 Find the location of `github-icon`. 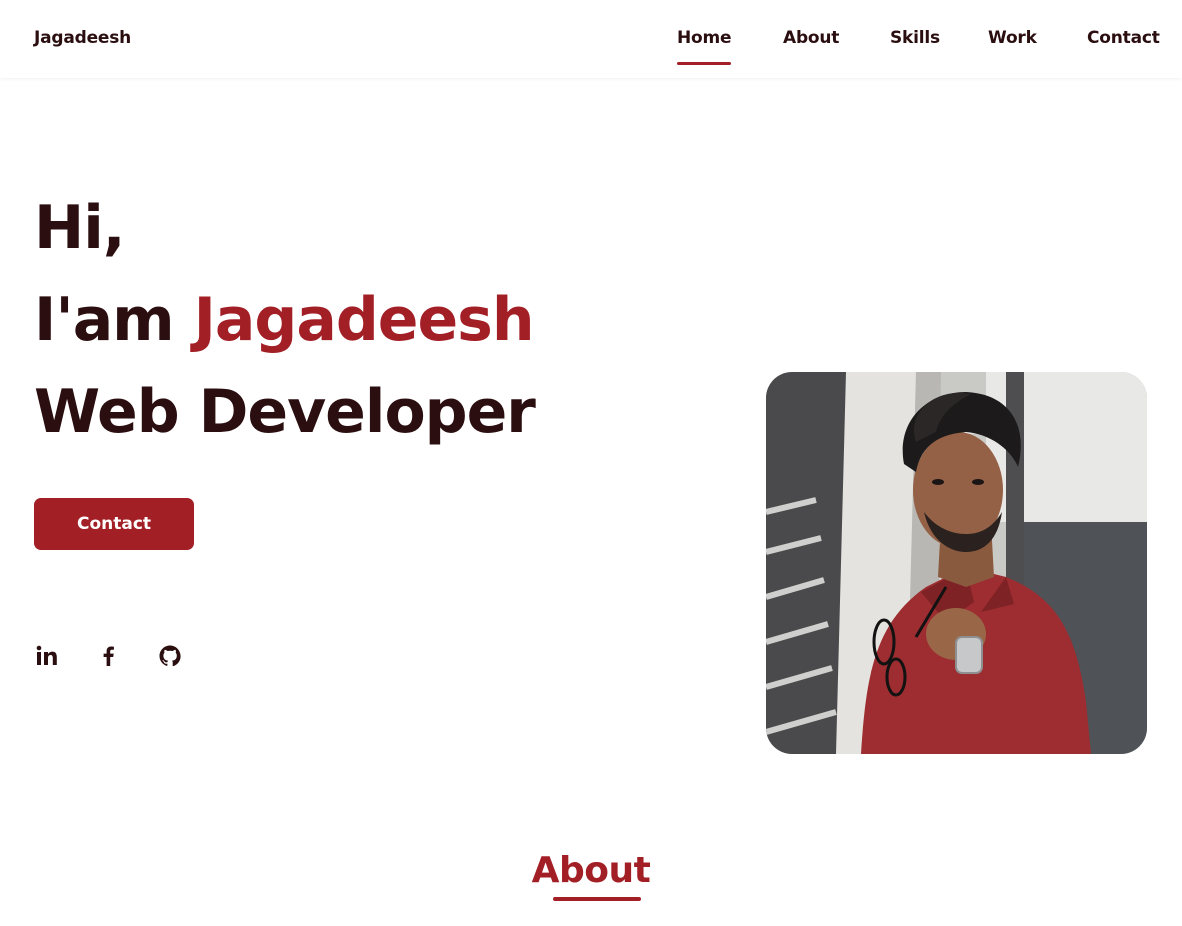

github-icon is located at coordinates (170, 656).